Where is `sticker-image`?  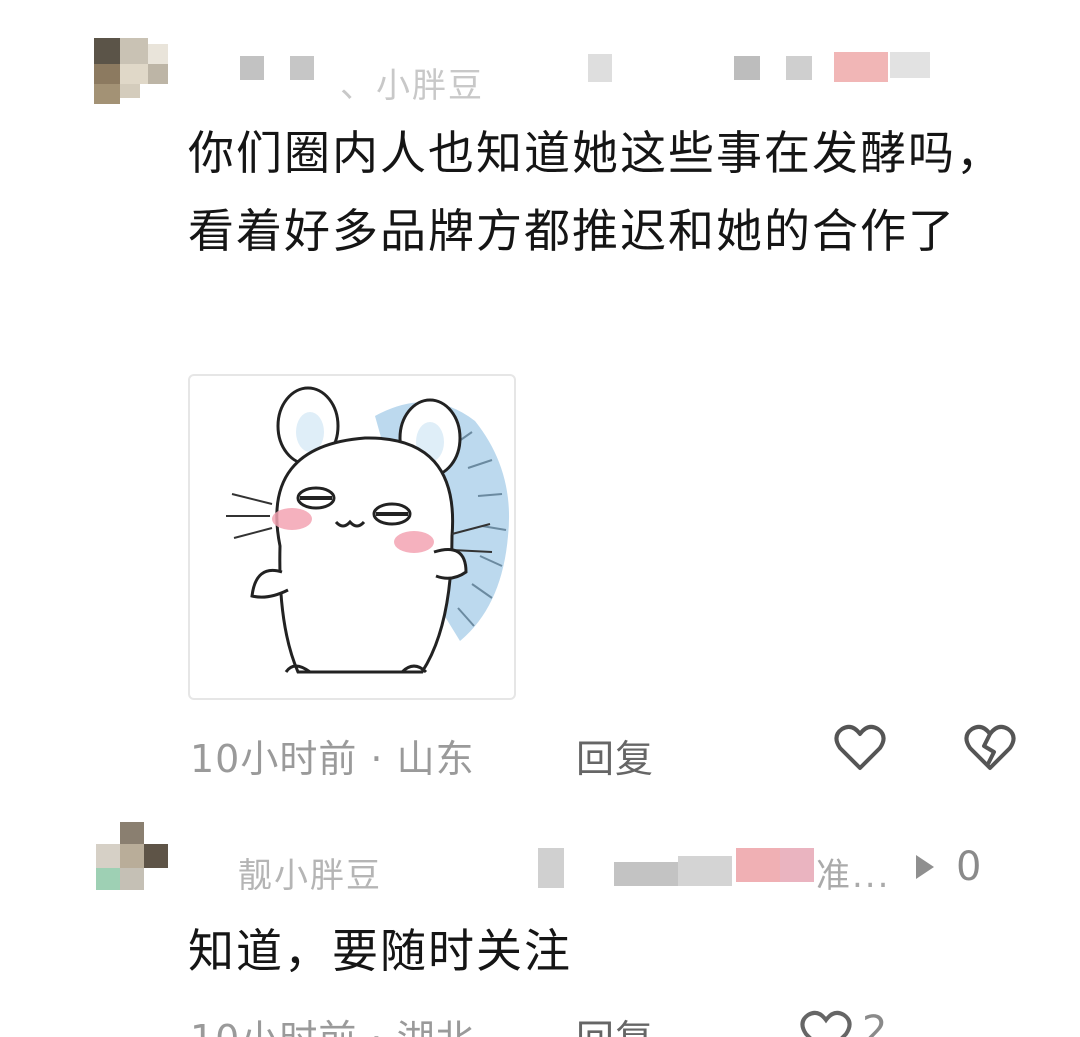 sticker-image is located at coordinates (352, 537).